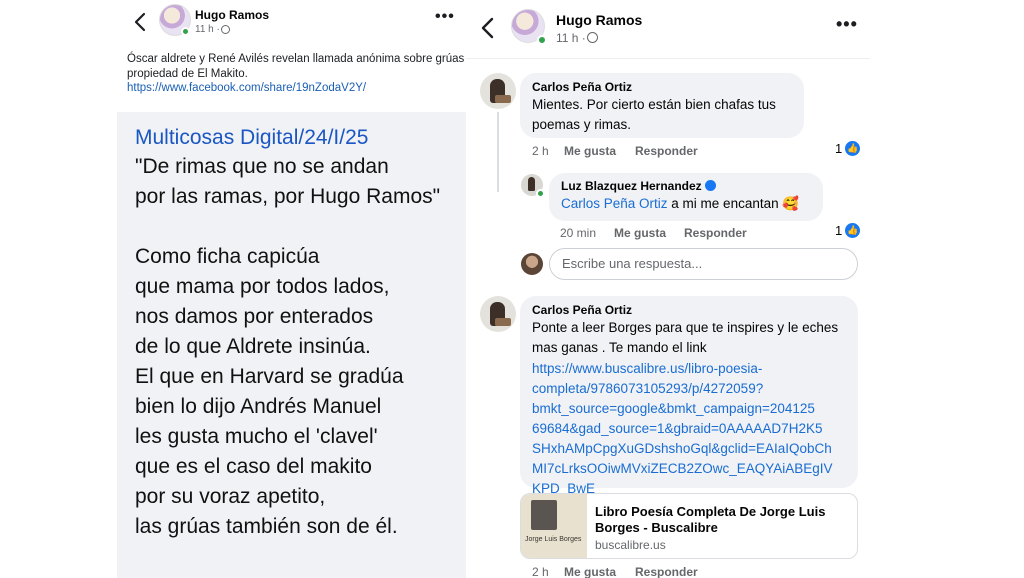 This screenshot has width=1024, height=578. Describe the element at coordinates (710, 185) in the screenshot. I see `verified-icon` at that location.